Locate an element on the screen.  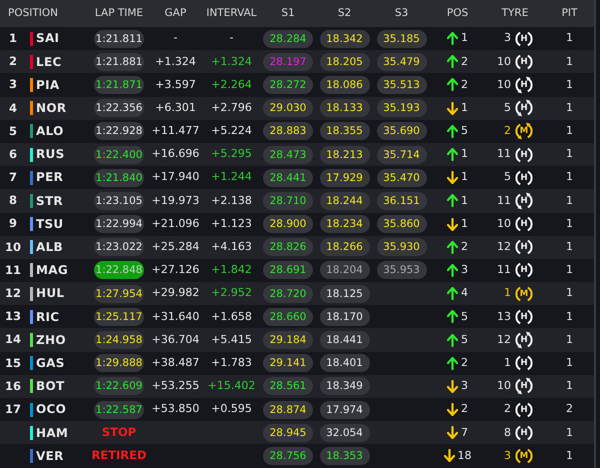
driver-code: OCO is located at coordinates (51, 409).